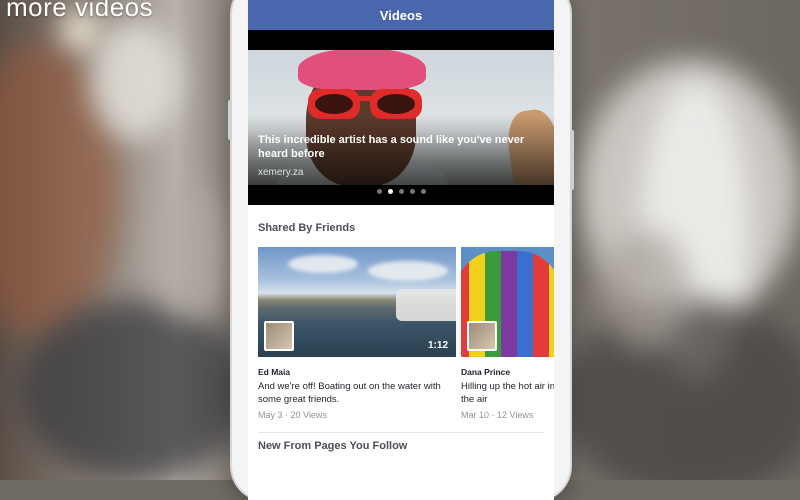 The height and width of the screenshot is (500, 800). What do you see at coordinates (280, 172) in the screenshot?
I see `featured-video-source: xemery.za` at bounding box center [280, 172].